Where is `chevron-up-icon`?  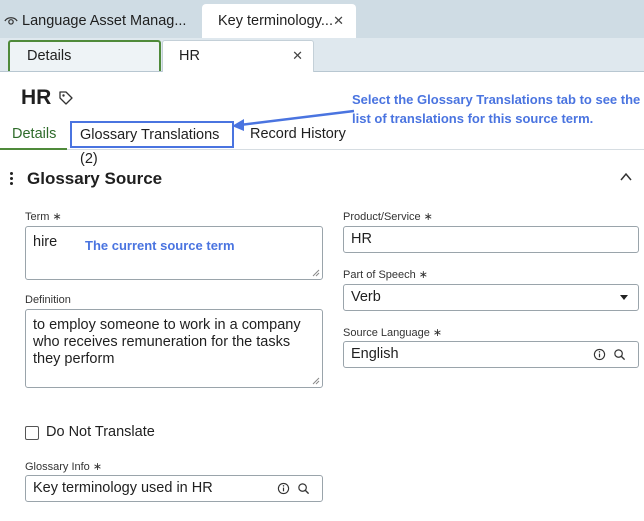 chevron-up-icon is located at coordinates (626, 177).